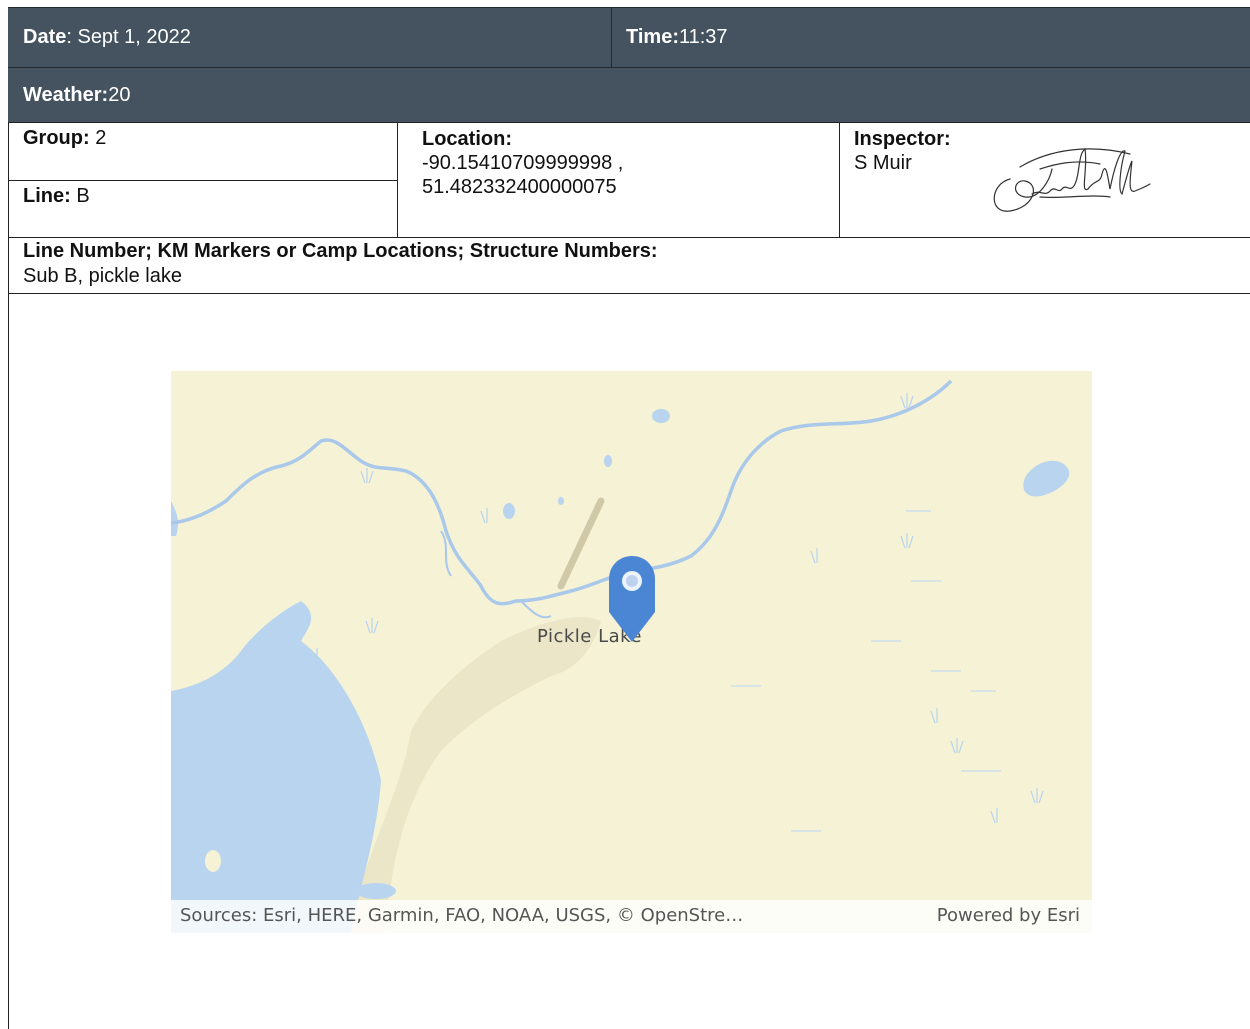  Describe the element at coordinates (80, 196) in the screenshot. I see `line-value: B` at that location.